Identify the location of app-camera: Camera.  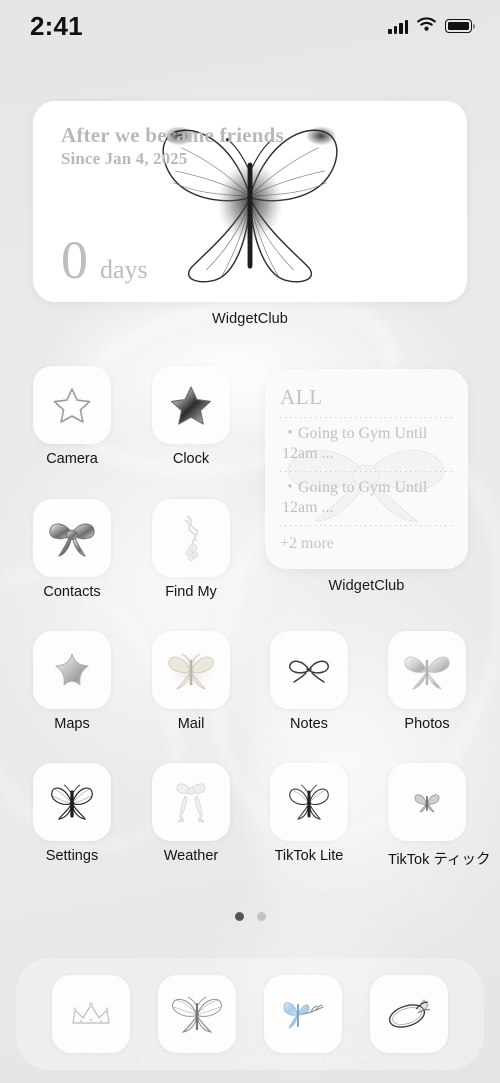
(72, 416).